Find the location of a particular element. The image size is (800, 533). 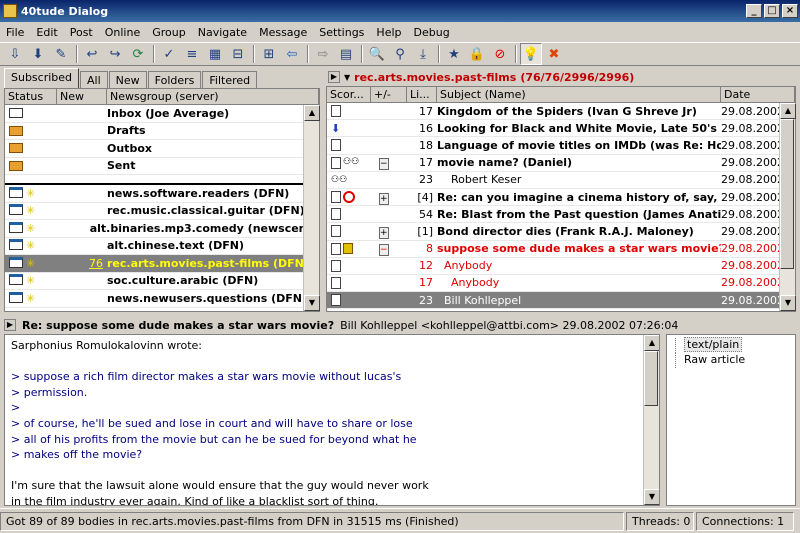

newsgroup-row: Outbox is located at coordinates (162, 149).